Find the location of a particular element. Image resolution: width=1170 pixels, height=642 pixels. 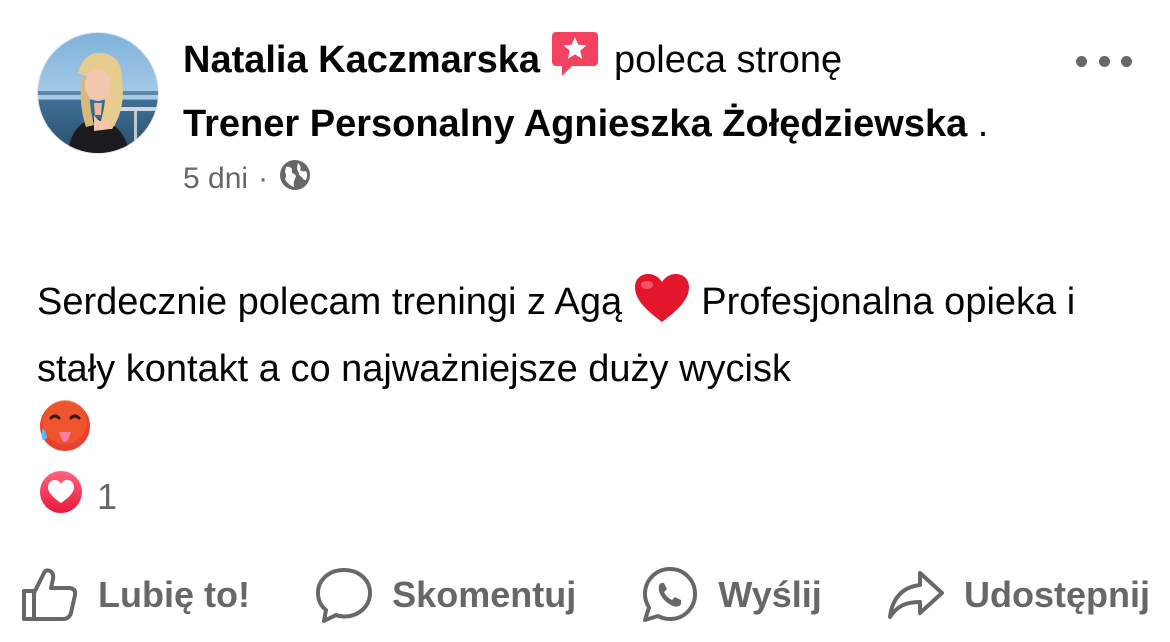

post-meta: 5 dni · is located at coordinates (623, 179).